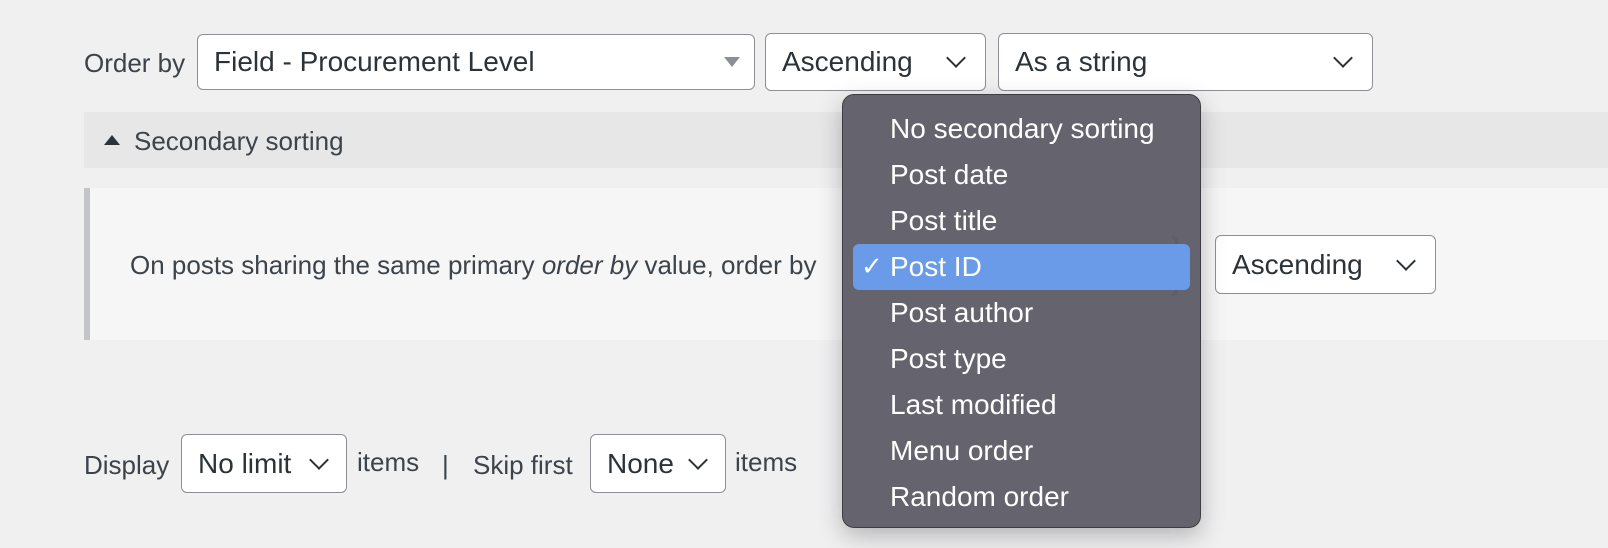 Image resolution: width=1608 pixels, height=548 pixels. What do you see at coordinates (732, 62) in the screenshot?
I see `dropdown-triangle-icon` at bounding box center [732, 62].